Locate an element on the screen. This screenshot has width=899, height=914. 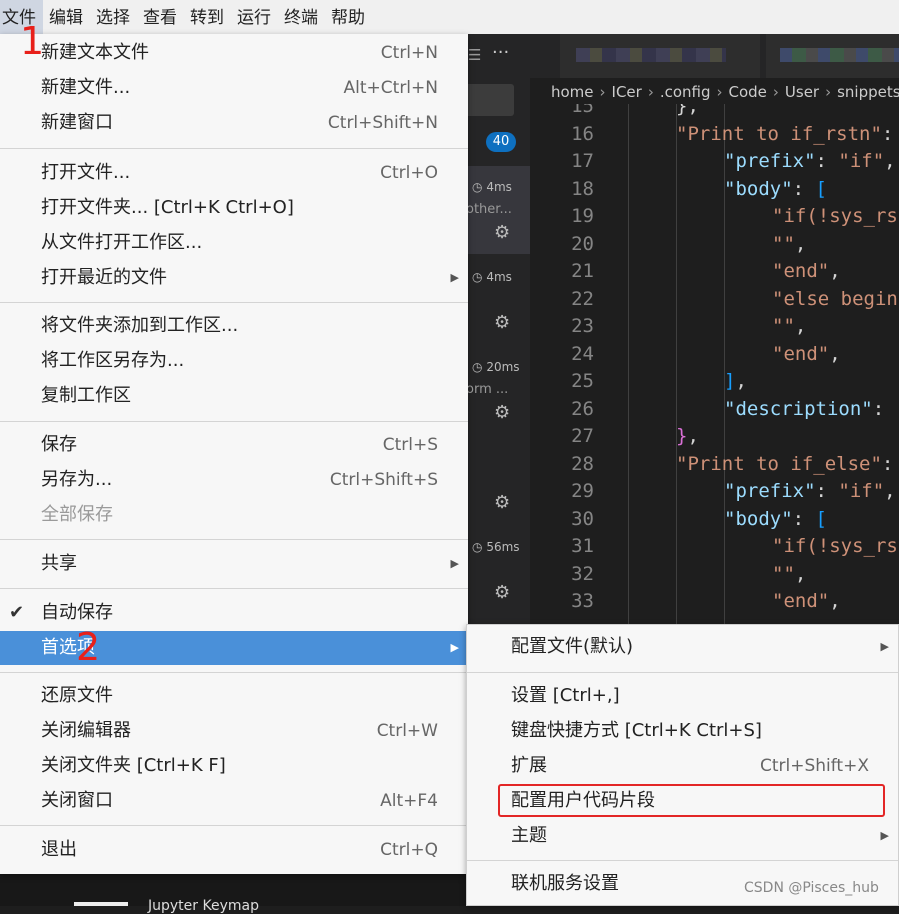
extension-item: ⚙ is located at coordinates (499, 480).